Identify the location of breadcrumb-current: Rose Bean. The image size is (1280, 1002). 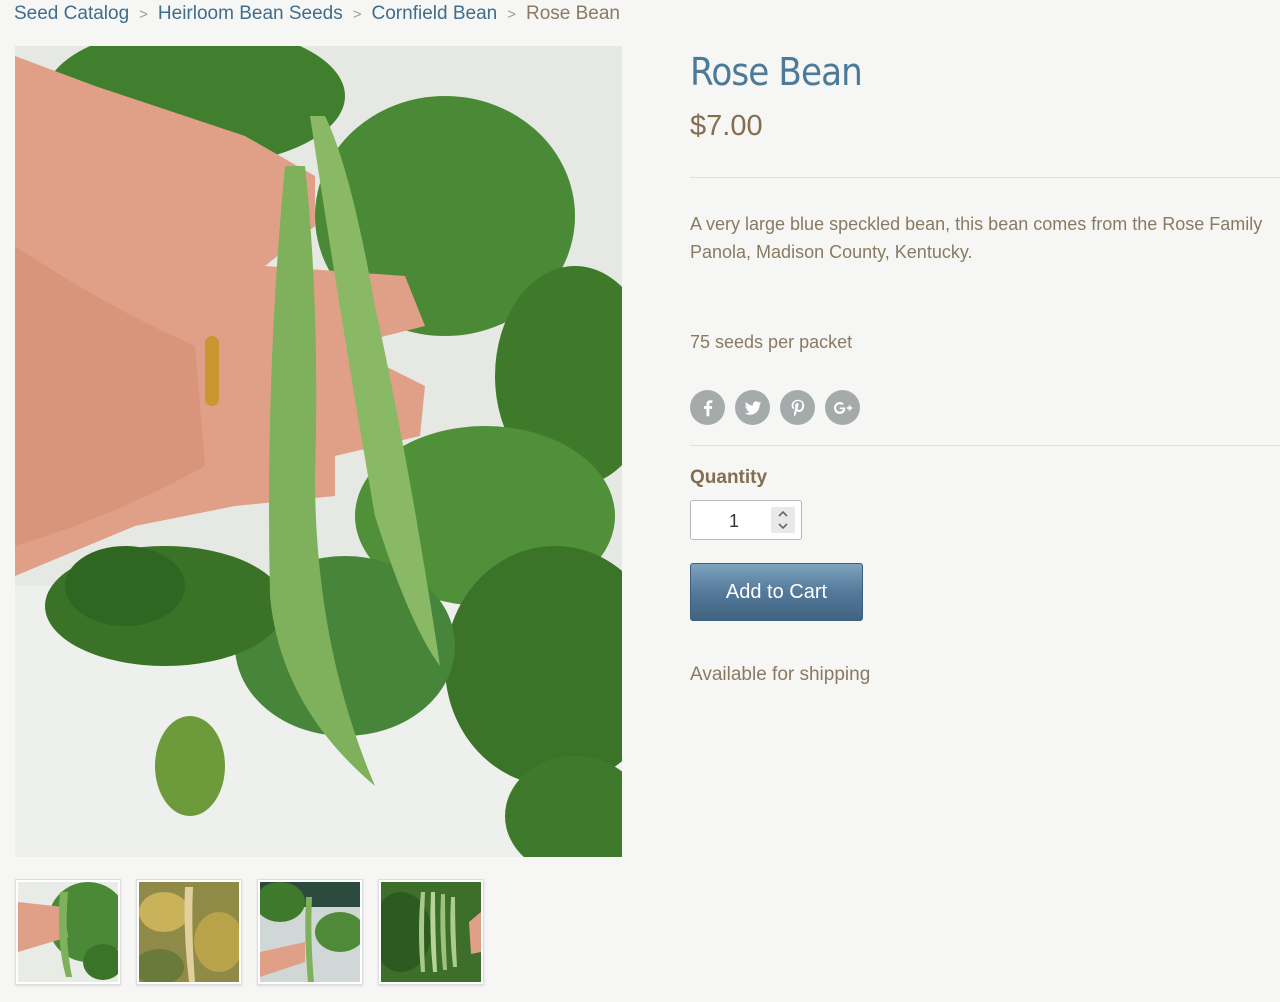
(572, 13).